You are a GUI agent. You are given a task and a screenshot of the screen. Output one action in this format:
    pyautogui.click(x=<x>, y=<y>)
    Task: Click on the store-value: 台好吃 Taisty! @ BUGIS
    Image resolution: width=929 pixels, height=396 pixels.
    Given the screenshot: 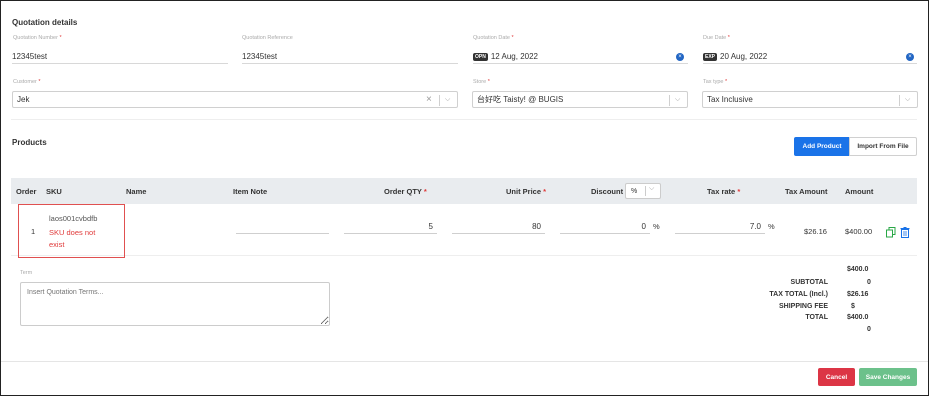 What is the action you would take?
    pyautogui.click(x=520, y=99)
    